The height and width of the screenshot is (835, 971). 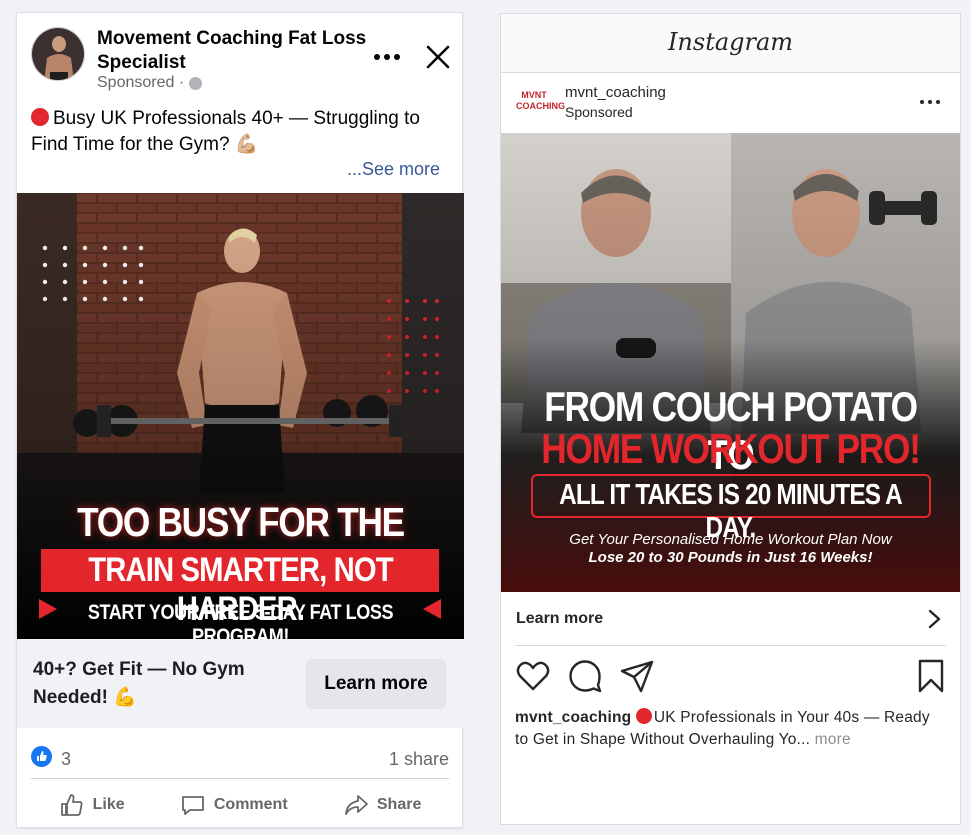 I want to click on comment-icon, so click(x=192, y=805).